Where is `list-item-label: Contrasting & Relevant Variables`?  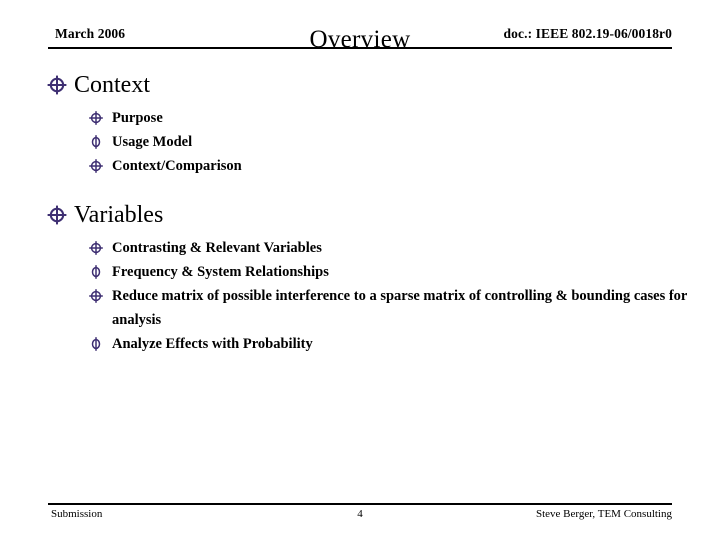 list-item-label: Contrasting & Relevant Variables is located at coordinates (217, 248).